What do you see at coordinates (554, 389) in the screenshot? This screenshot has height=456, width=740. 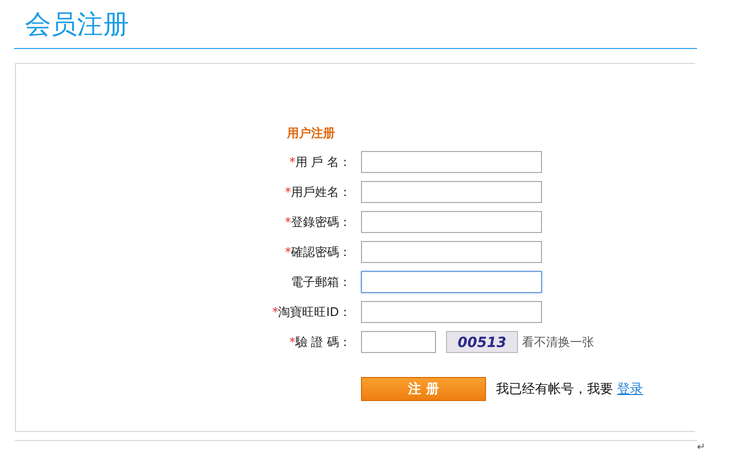 I see `login-prompt: 我已经有帐号，我要` at bounding box center [554, 389].